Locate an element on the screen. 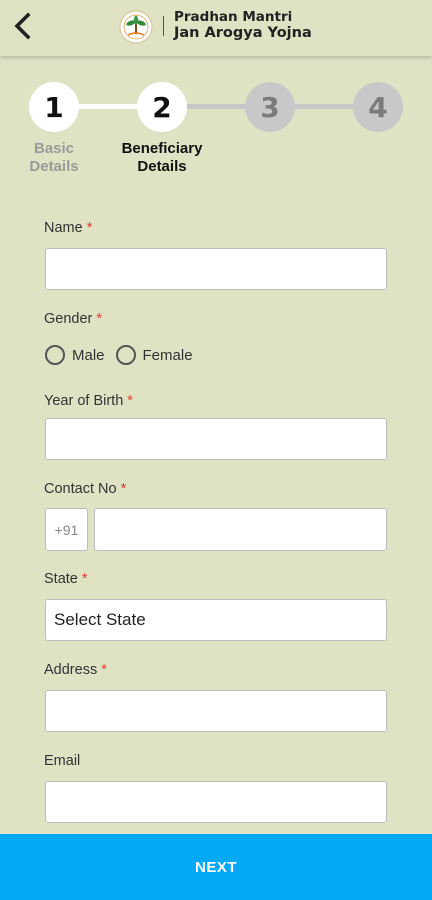 This screenshot has width=432, height=900. step-2-label-line-1: Beneficiary is located at coordinates (162, 148).